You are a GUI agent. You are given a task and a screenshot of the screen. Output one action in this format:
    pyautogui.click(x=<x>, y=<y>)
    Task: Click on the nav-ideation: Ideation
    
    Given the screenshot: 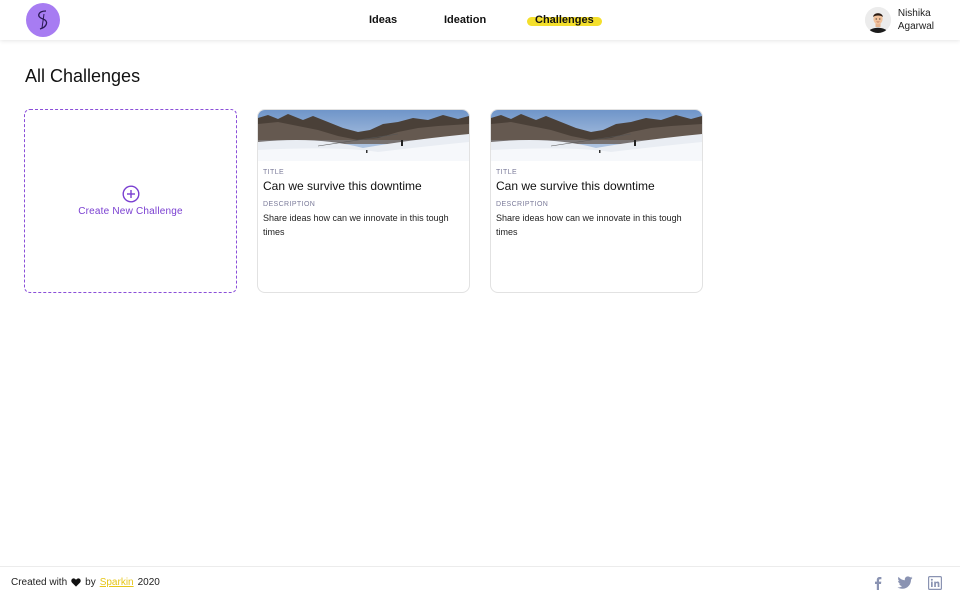 What is the action you would take?
    pyautogui.click(x=465, y=20)
    